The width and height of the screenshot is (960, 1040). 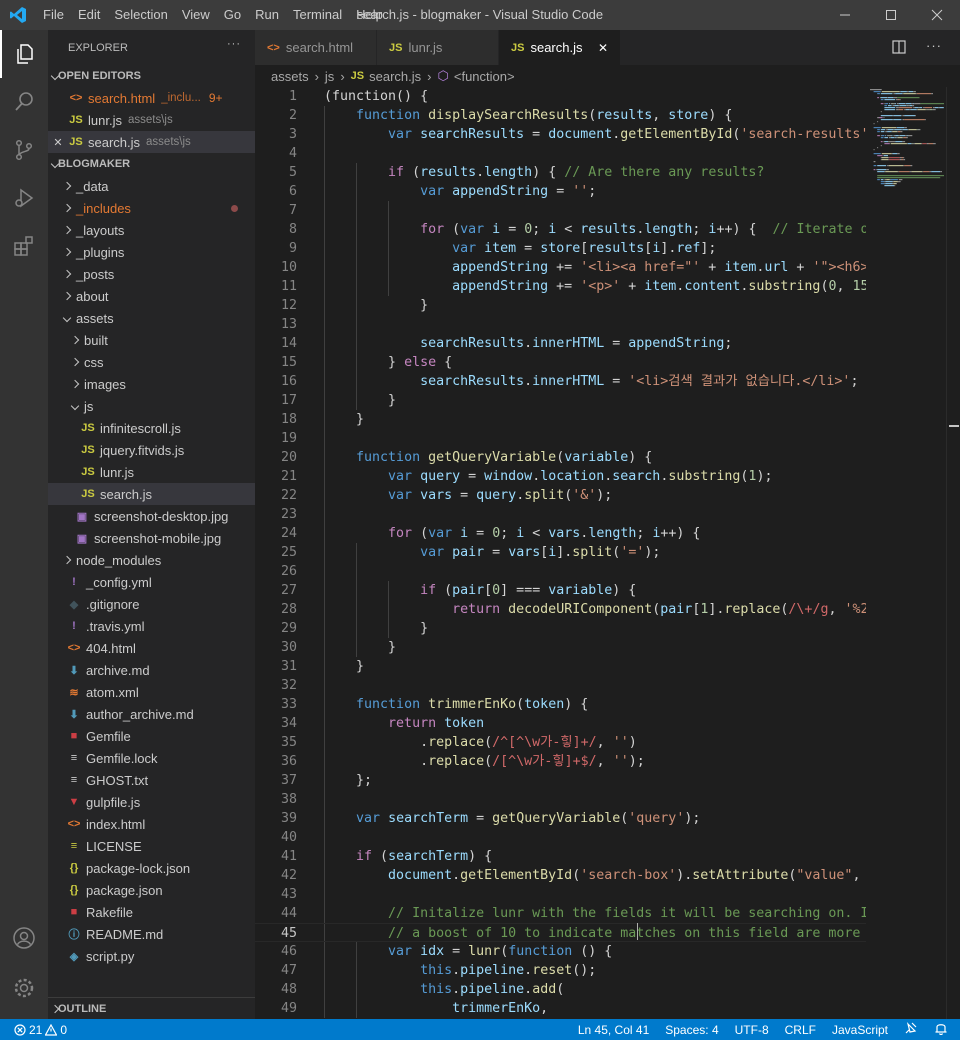 What do you see at coordinates (24, 988) in the screenshot?
I see `manage-gear-icon` at bounding box center [24, 988].